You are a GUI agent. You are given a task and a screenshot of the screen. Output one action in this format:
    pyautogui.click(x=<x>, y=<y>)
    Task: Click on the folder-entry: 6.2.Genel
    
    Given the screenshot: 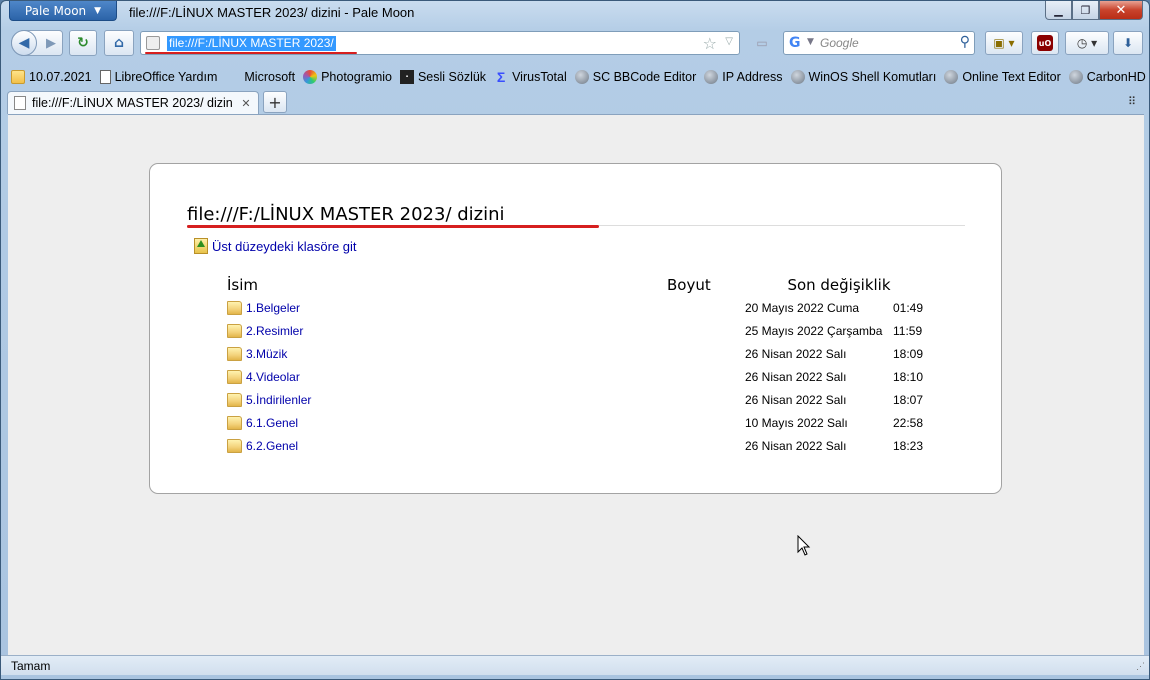 What is the action you would take?
    pyautogui.click(x=447, y=445)
    